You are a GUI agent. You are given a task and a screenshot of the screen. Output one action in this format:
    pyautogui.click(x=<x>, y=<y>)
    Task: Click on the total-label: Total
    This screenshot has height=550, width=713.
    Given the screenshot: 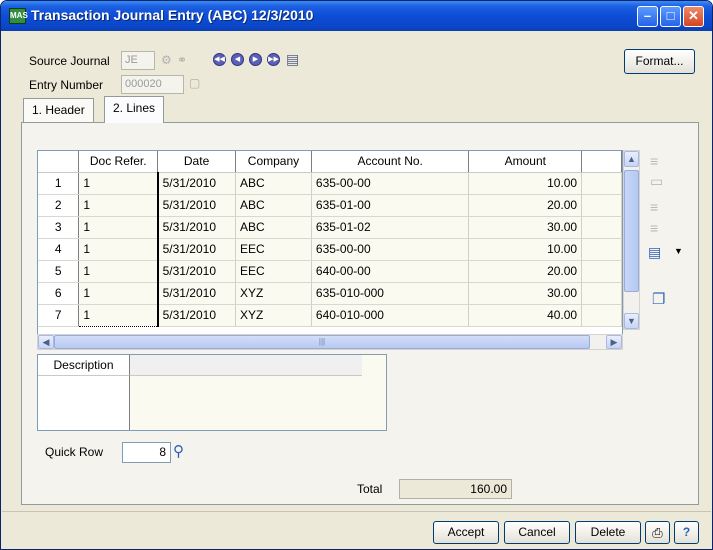 What is the action you would take?
    pyautogui.click(x=370, y=489)
    